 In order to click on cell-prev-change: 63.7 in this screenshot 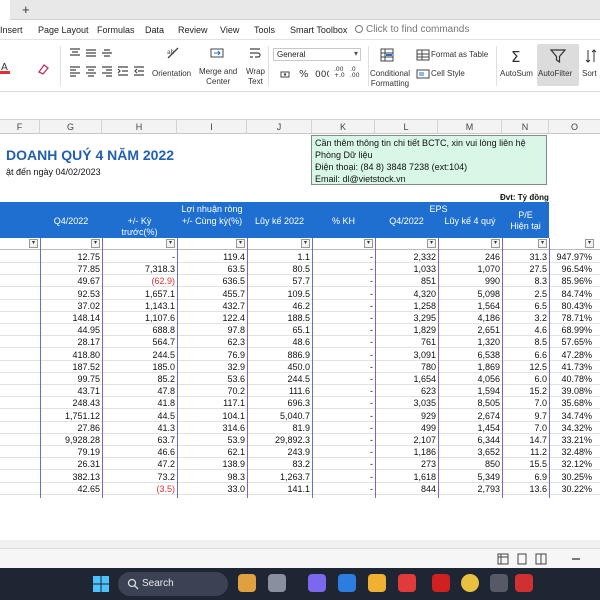, I will do `click(166, 440)`.